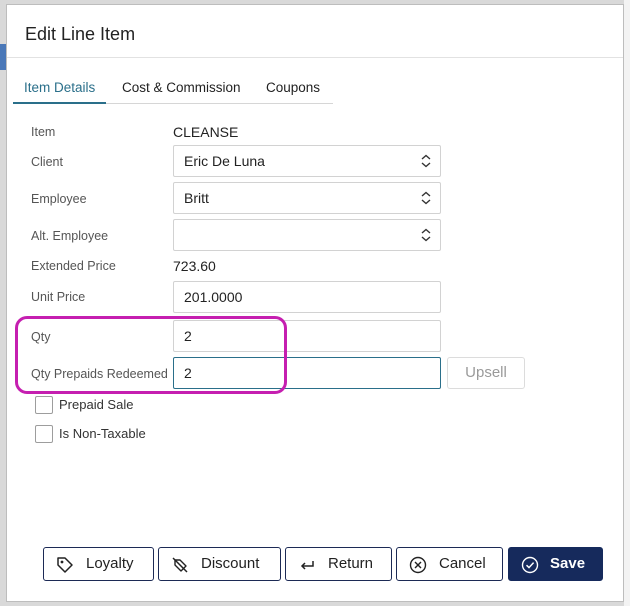 This screenshot has width=630, height=606. What do you see at coordinates (99, 374) in the screenshot?
I see `qty-prepaids-redeemed-label: Qty Prepaids Redeemed` at bounding box center [99, 374].